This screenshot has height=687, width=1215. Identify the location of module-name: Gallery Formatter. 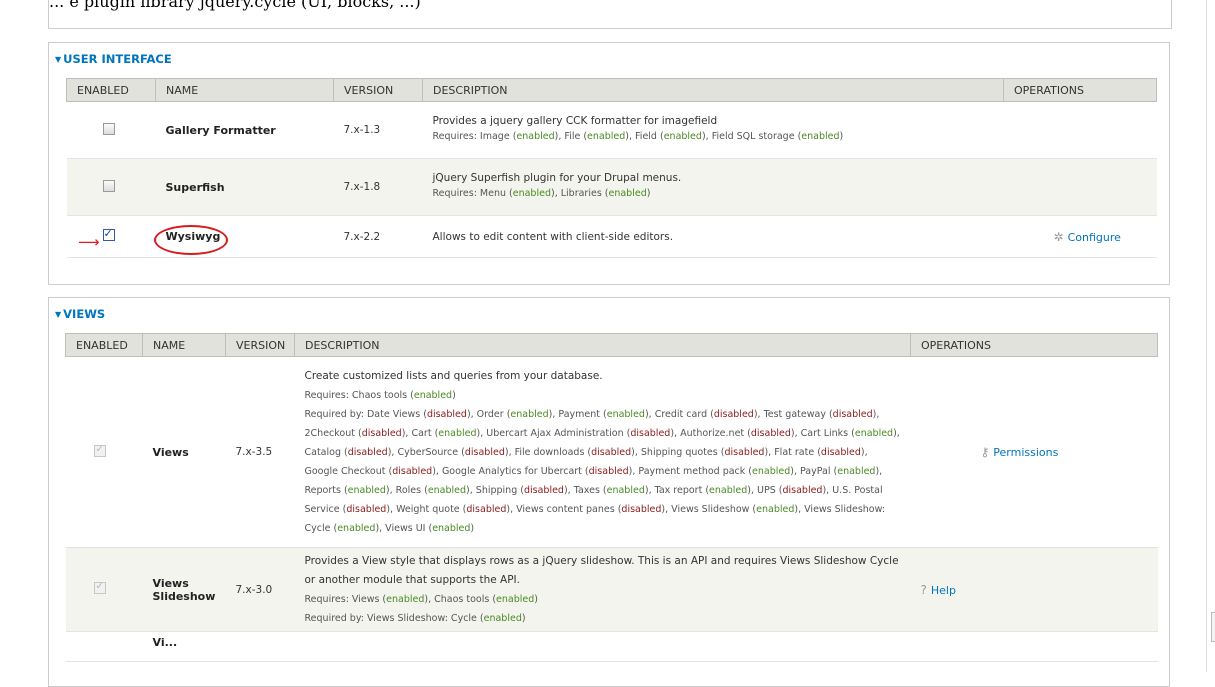
(220, 130).